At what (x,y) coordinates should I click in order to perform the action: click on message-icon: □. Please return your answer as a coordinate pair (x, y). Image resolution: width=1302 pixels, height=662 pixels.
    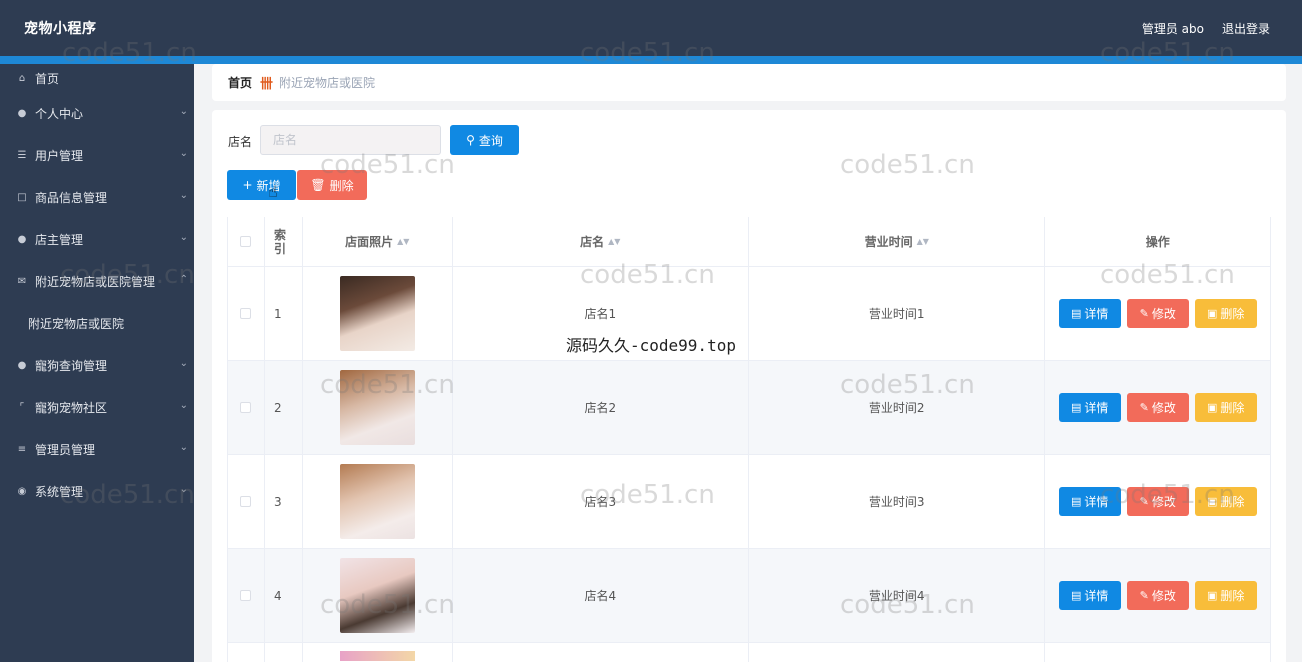
    Looking at the image, I should click on (22, 197).